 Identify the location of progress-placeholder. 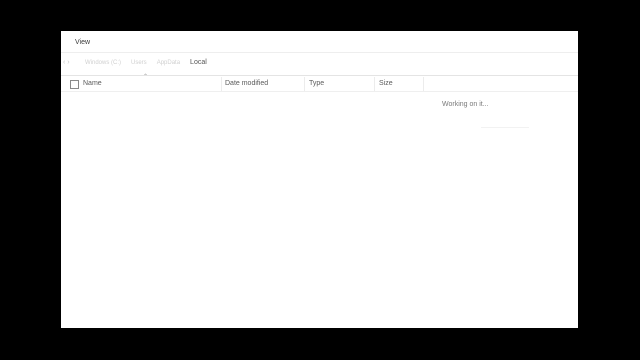
(505, 127).